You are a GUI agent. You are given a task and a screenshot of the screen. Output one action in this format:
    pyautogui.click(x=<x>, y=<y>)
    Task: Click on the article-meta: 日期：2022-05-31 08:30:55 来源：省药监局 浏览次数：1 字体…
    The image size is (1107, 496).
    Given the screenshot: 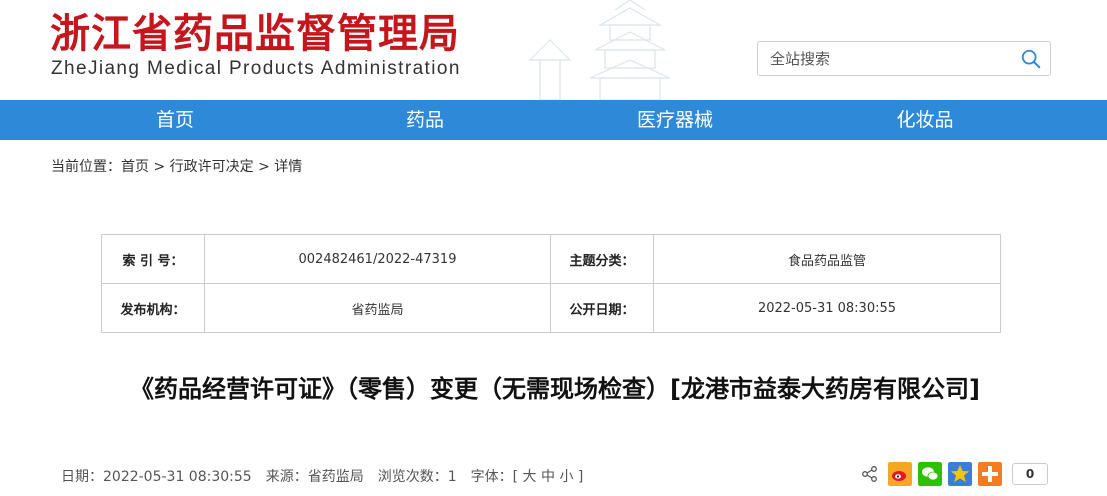 What is the action you would take?
    pyautogui.click(x=329, y=476)
    